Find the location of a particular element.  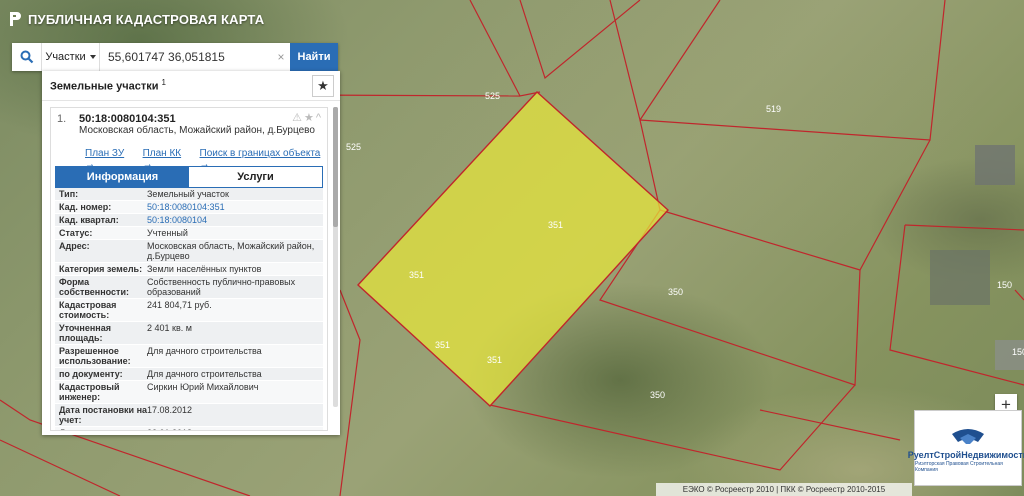

info-row: Кад. квартал: 50:18:0080104 is located at coordinates (189, 220).